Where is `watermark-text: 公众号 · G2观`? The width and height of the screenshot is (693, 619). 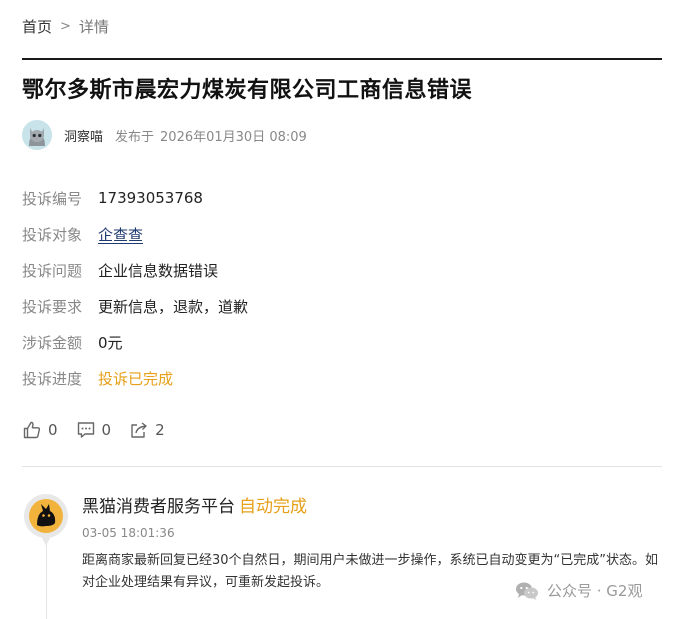
watermark-text: 公众号 · G2观 is located at coordinates (595, 591).